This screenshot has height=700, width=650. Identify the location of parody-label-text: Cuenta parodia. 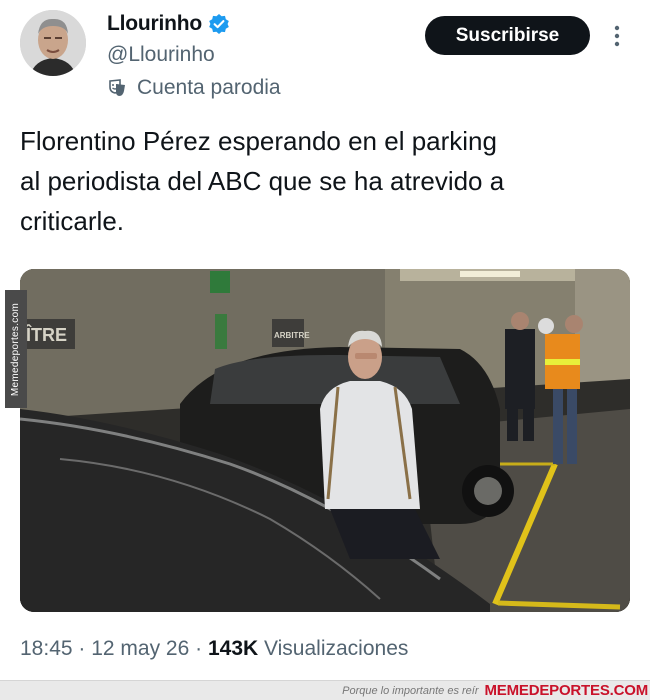
(209, 87).